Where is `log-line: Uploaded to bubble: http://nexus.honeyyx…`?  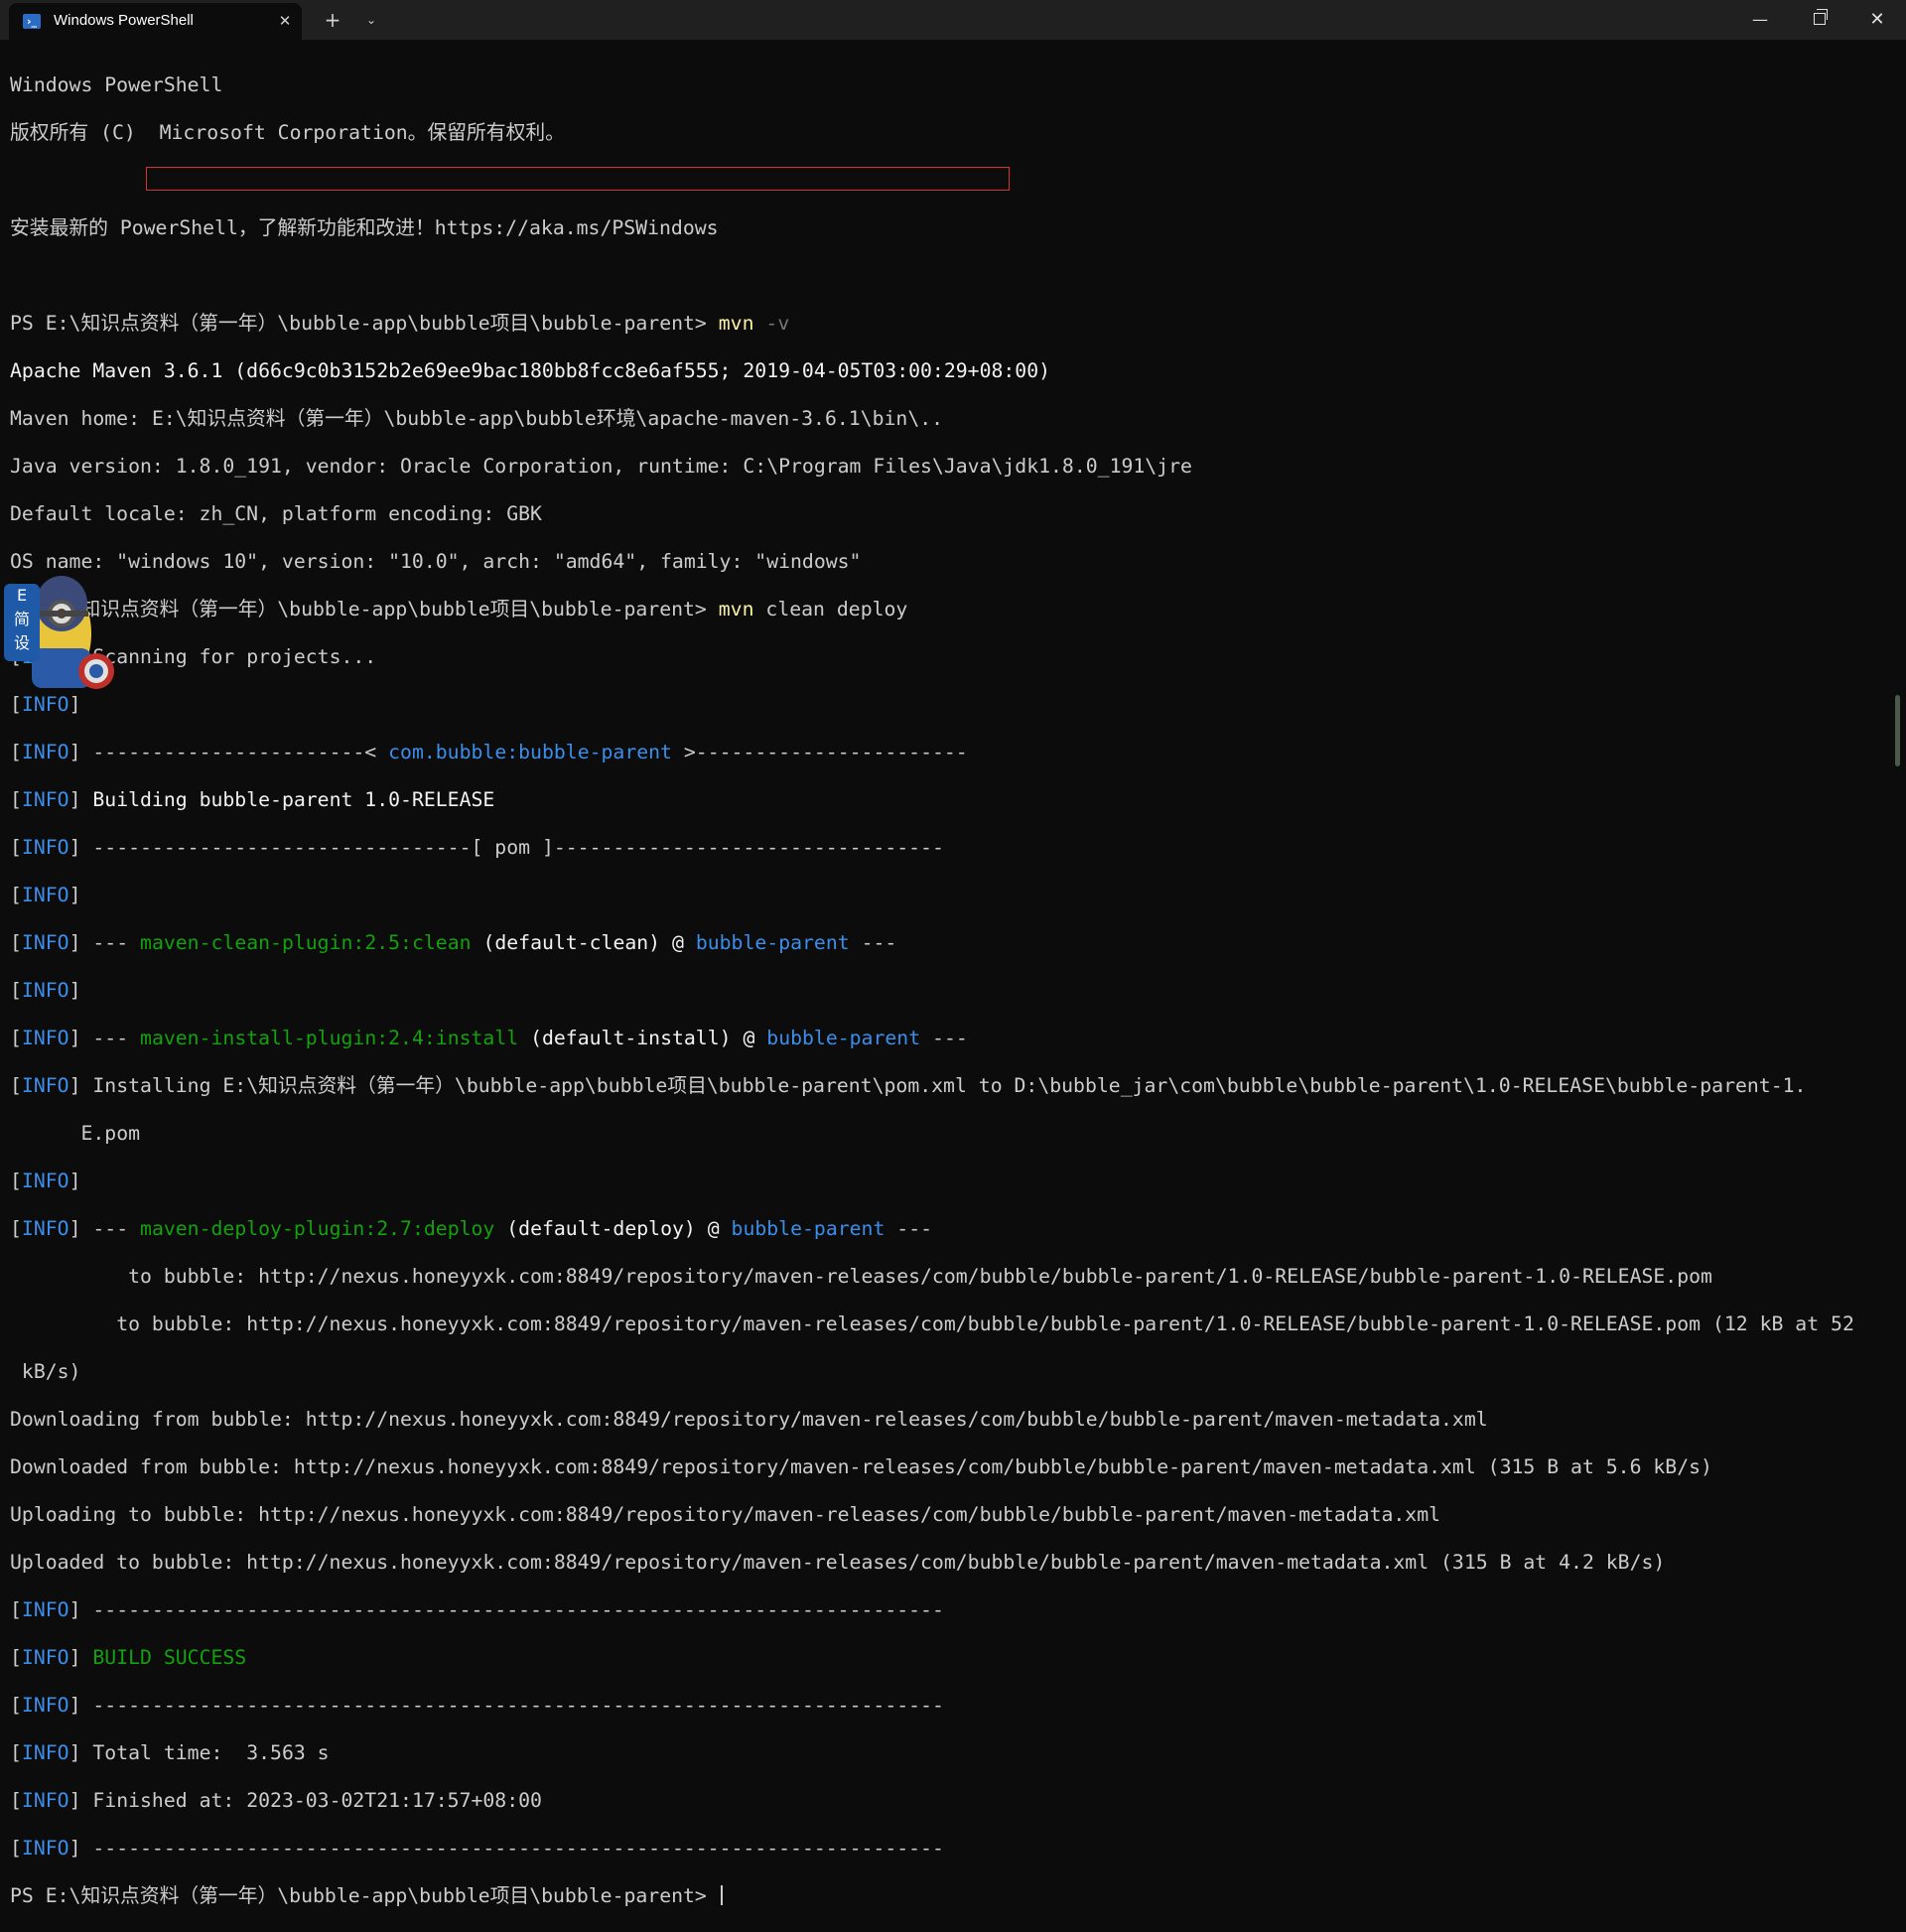
log-line: Uploaded to bubble: http://nexus.honeyyx… is located at coordinates (838, 1563).